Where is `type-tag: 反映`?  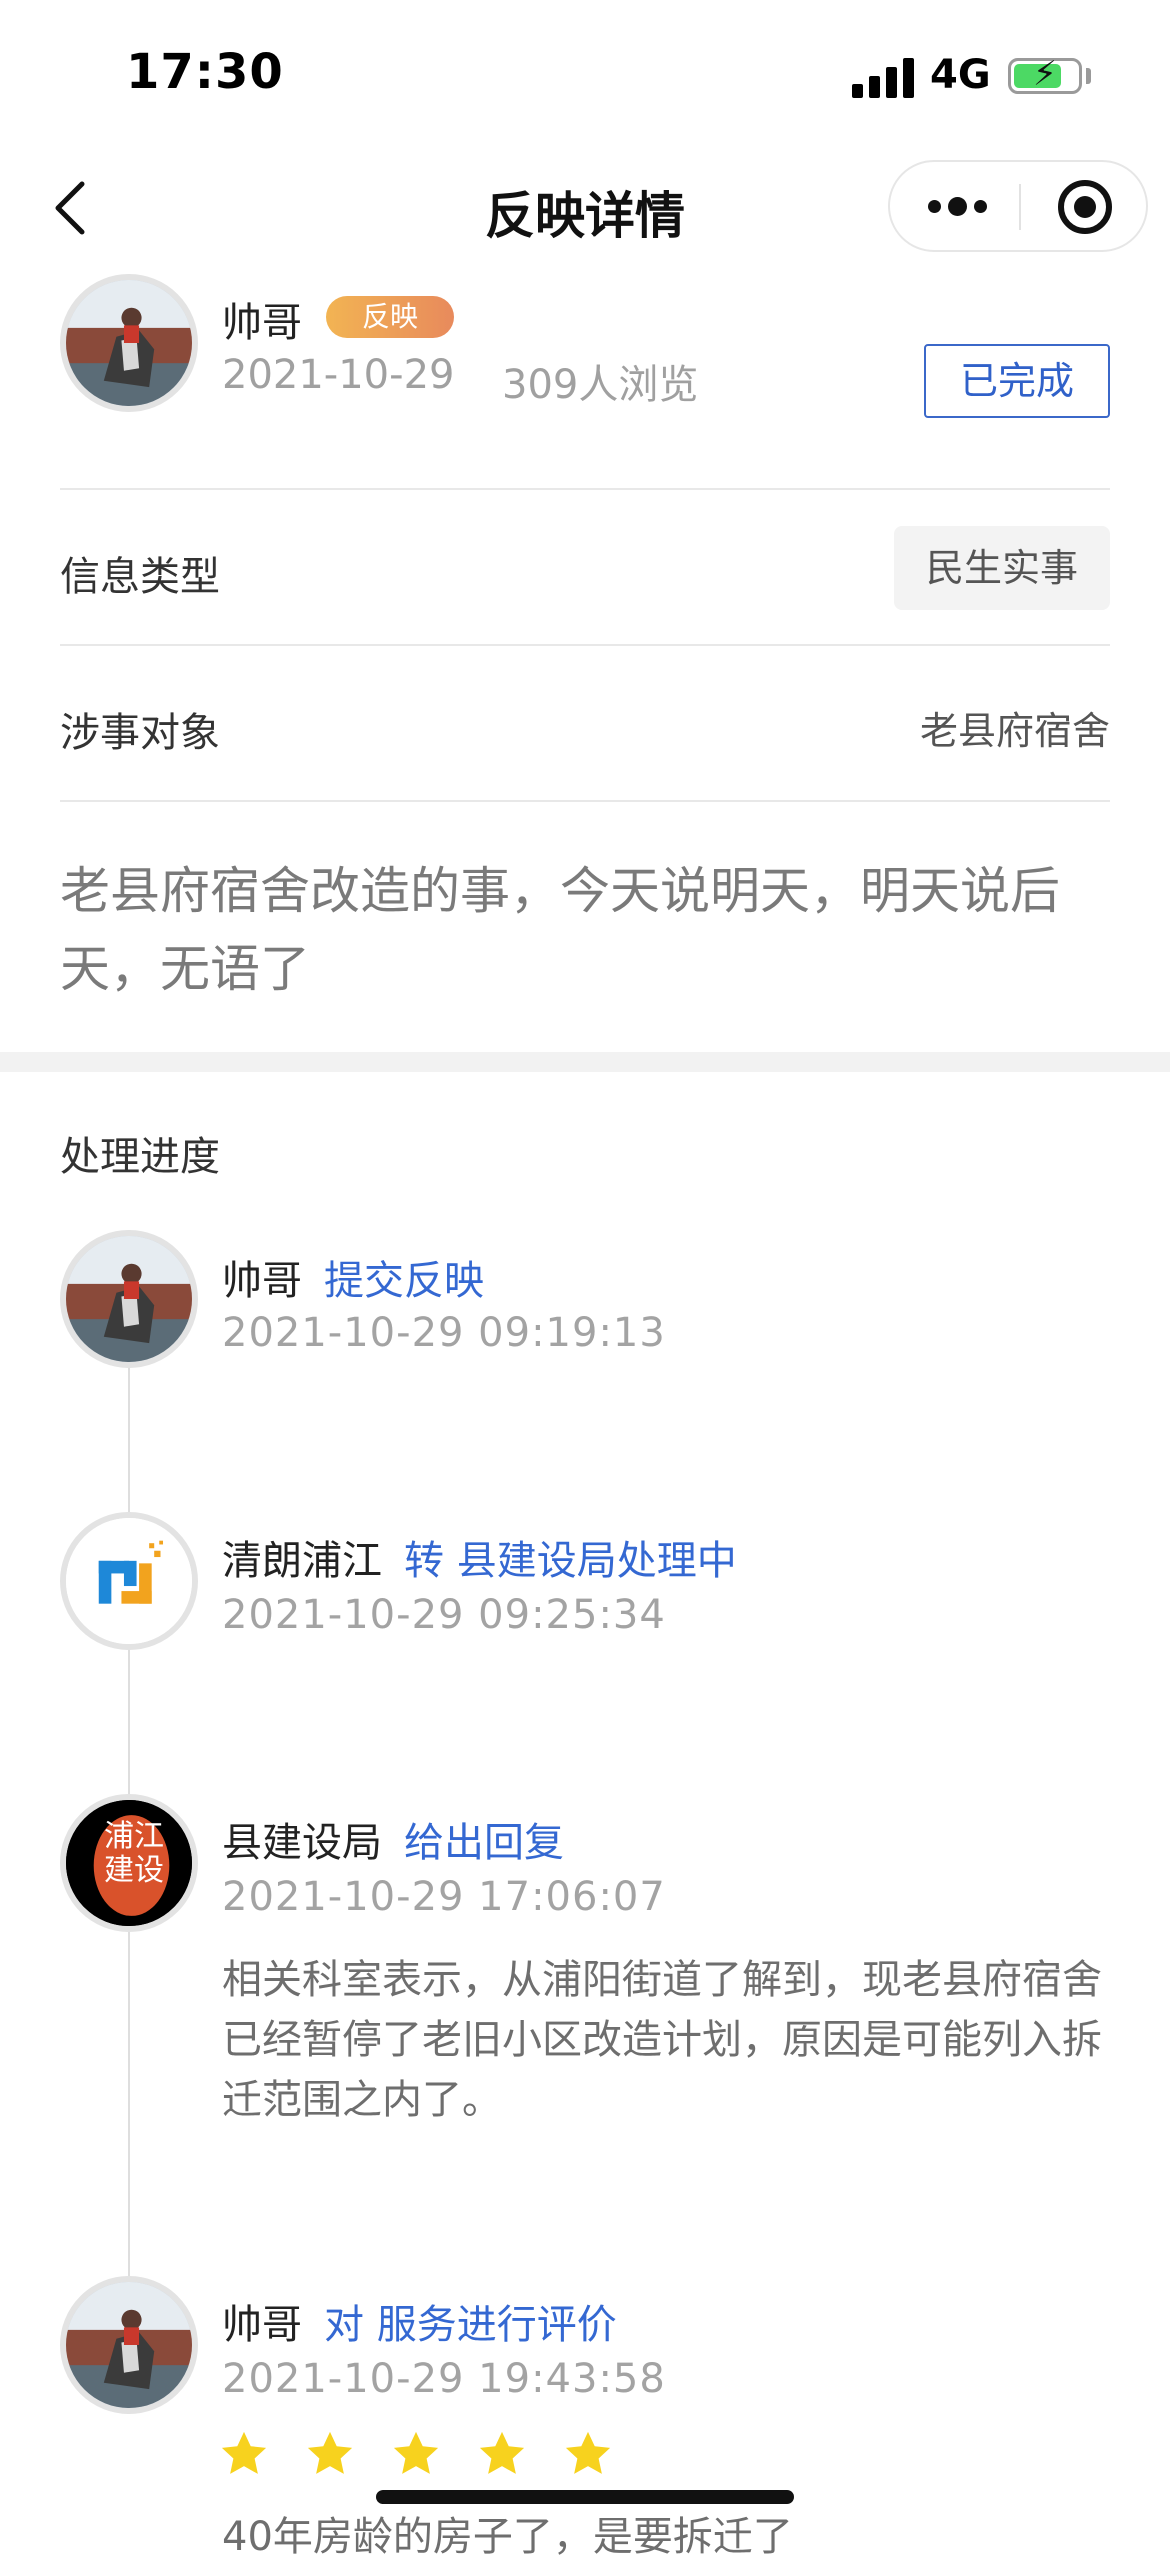
type-tag: 反映 is located at coordinates (390, 317).